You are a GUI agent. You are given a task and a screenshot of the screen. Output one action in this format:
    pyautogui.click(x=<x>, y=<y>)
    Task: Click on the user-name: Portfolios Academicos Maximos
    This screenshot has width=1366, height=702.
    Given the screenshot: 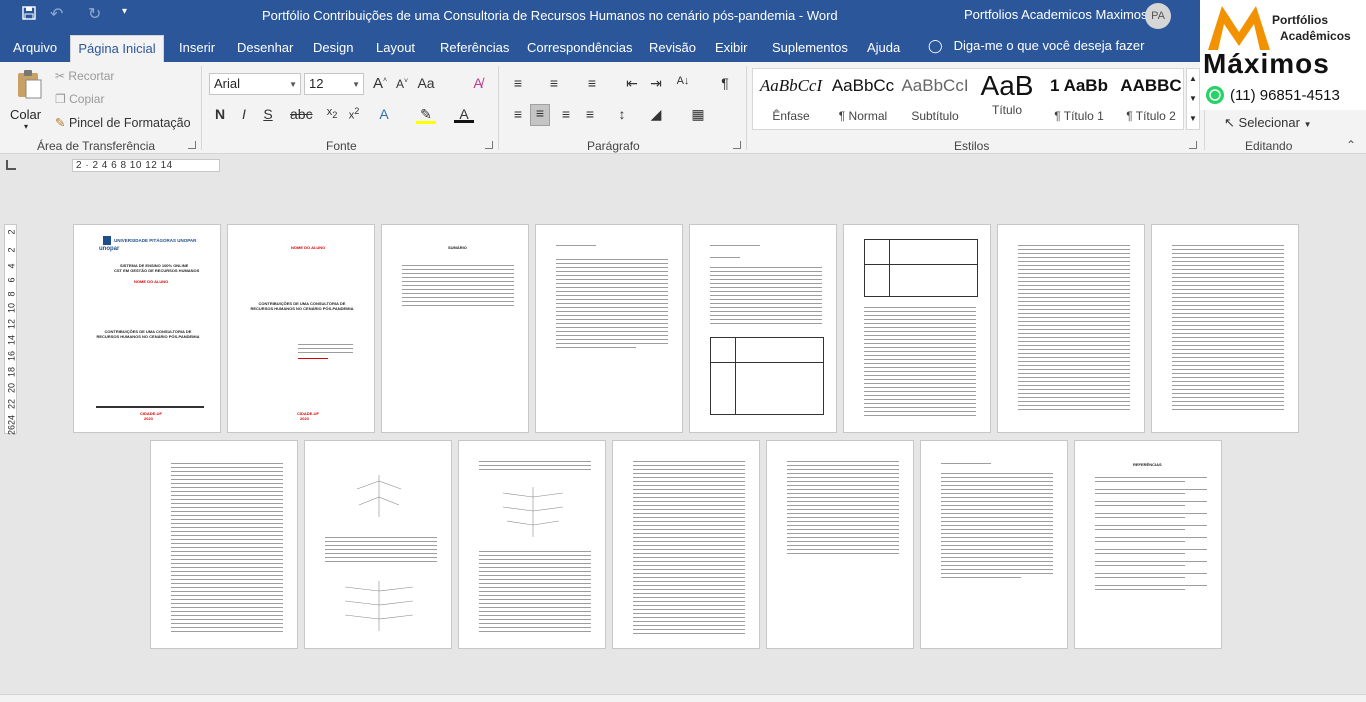 What is the action you would take?
    pyautogui.click(x=1056, y=14)
    